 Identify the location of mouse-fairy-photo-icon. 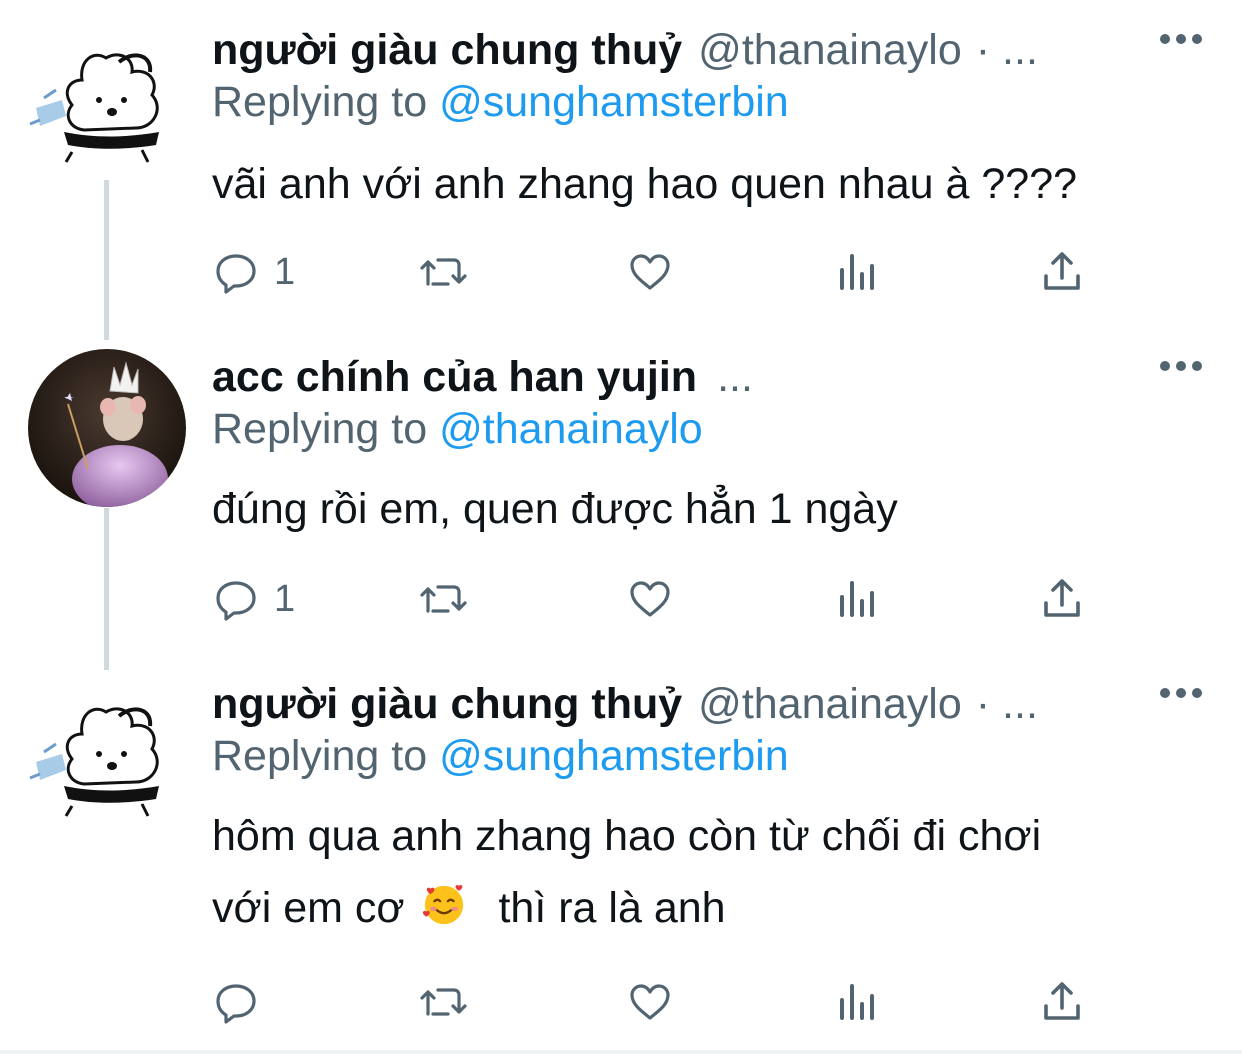
(107, 428).